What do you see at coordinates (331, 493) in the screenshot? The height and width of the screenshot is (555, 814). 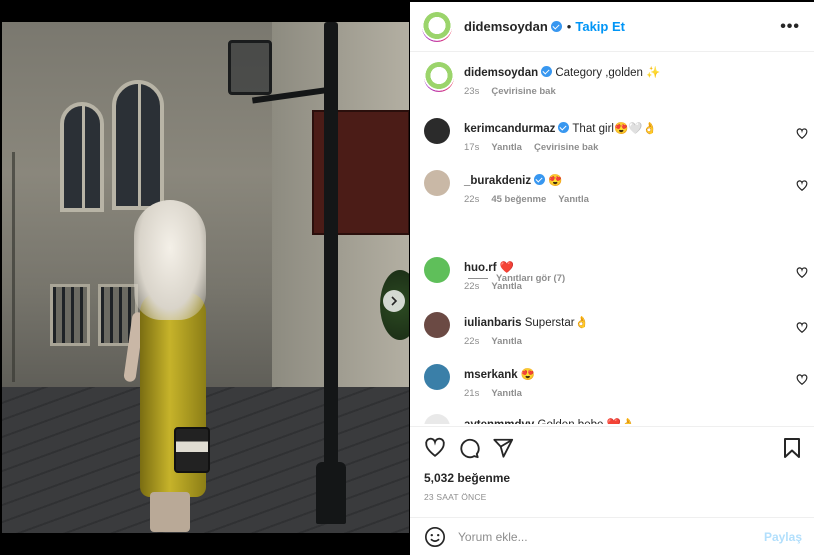 I see `lamp-post-base` at bounding box center [331, 493].